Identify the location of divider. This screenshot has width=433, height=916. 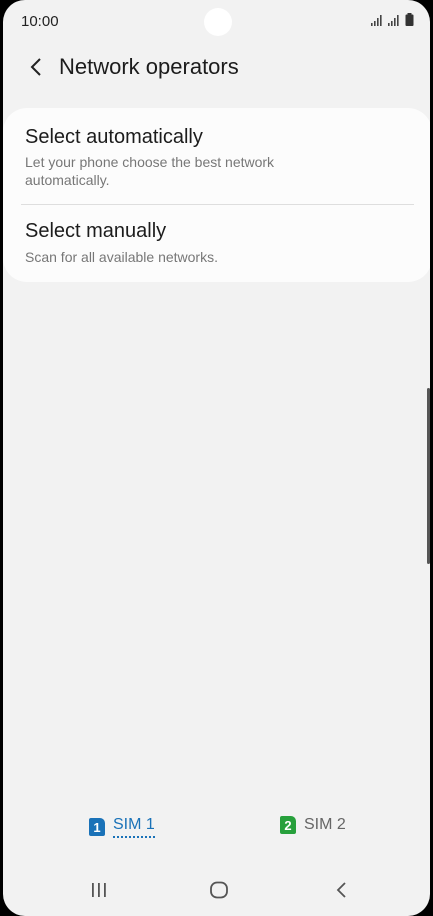
(217, 204).